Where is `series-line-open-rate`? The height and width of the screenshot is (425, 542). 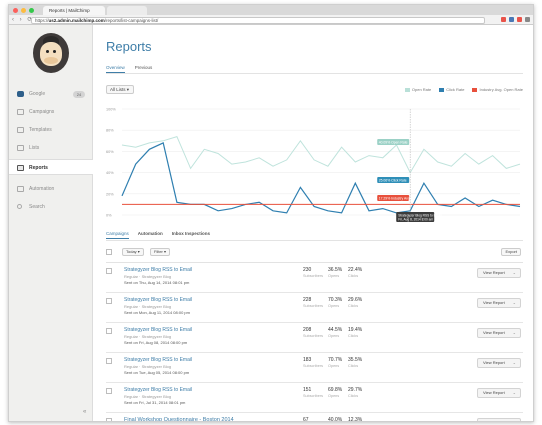 series-line-open-rate is located at coordinates (321, 154).